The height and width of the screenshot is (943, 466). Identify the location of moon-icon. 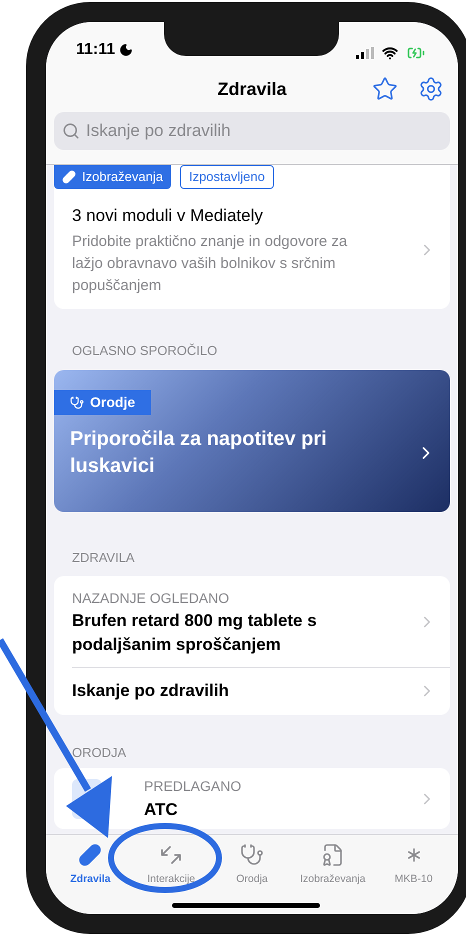
(126, 50).